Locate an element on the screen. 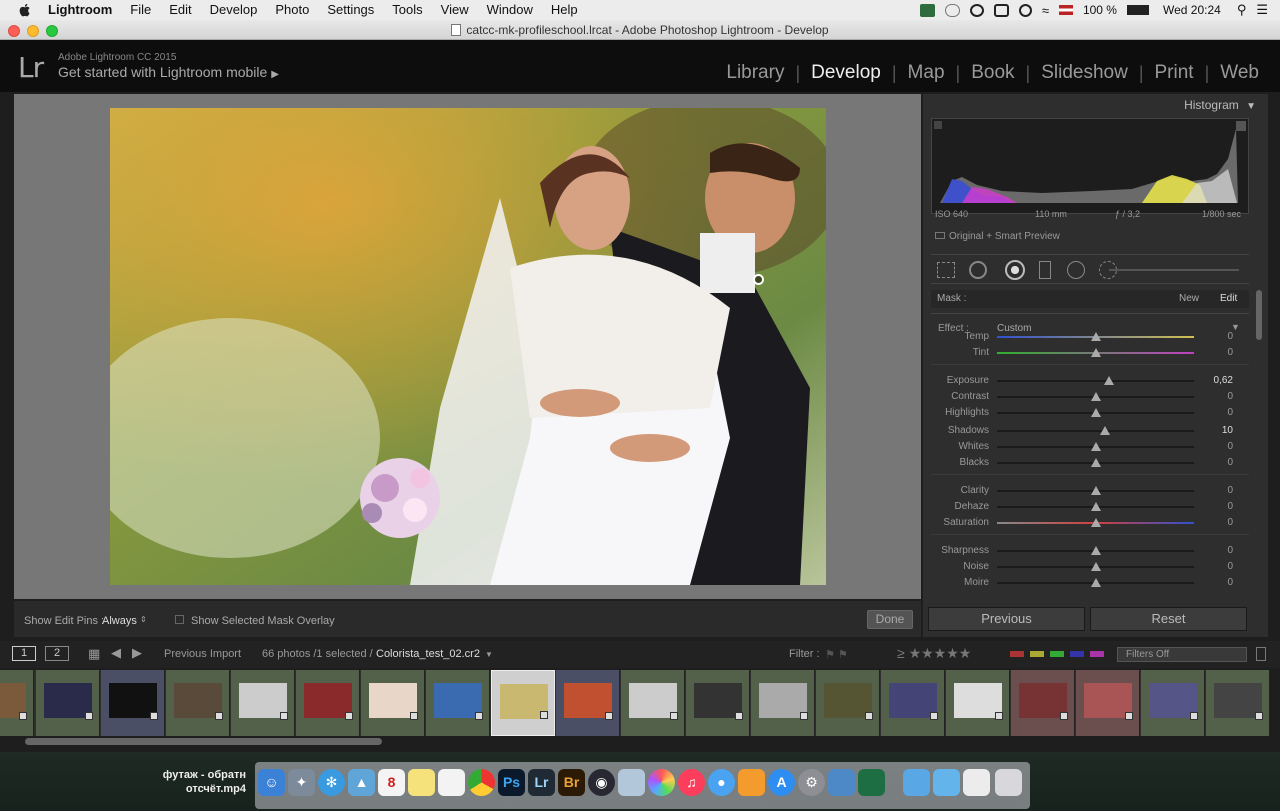  red-eye-tool-icon is located at coordinates (1015, 270).